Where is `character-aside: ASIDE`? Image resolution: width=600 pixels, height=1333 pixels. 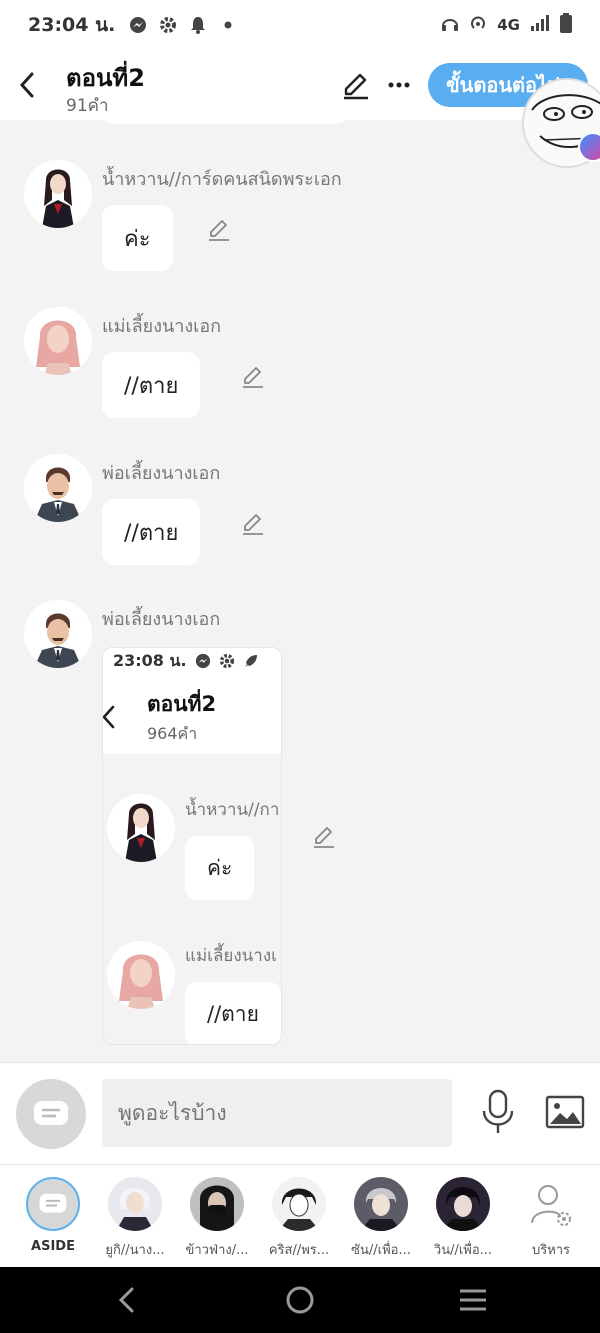 character-aside: ASIDE is located at coordinates (53, 1220).